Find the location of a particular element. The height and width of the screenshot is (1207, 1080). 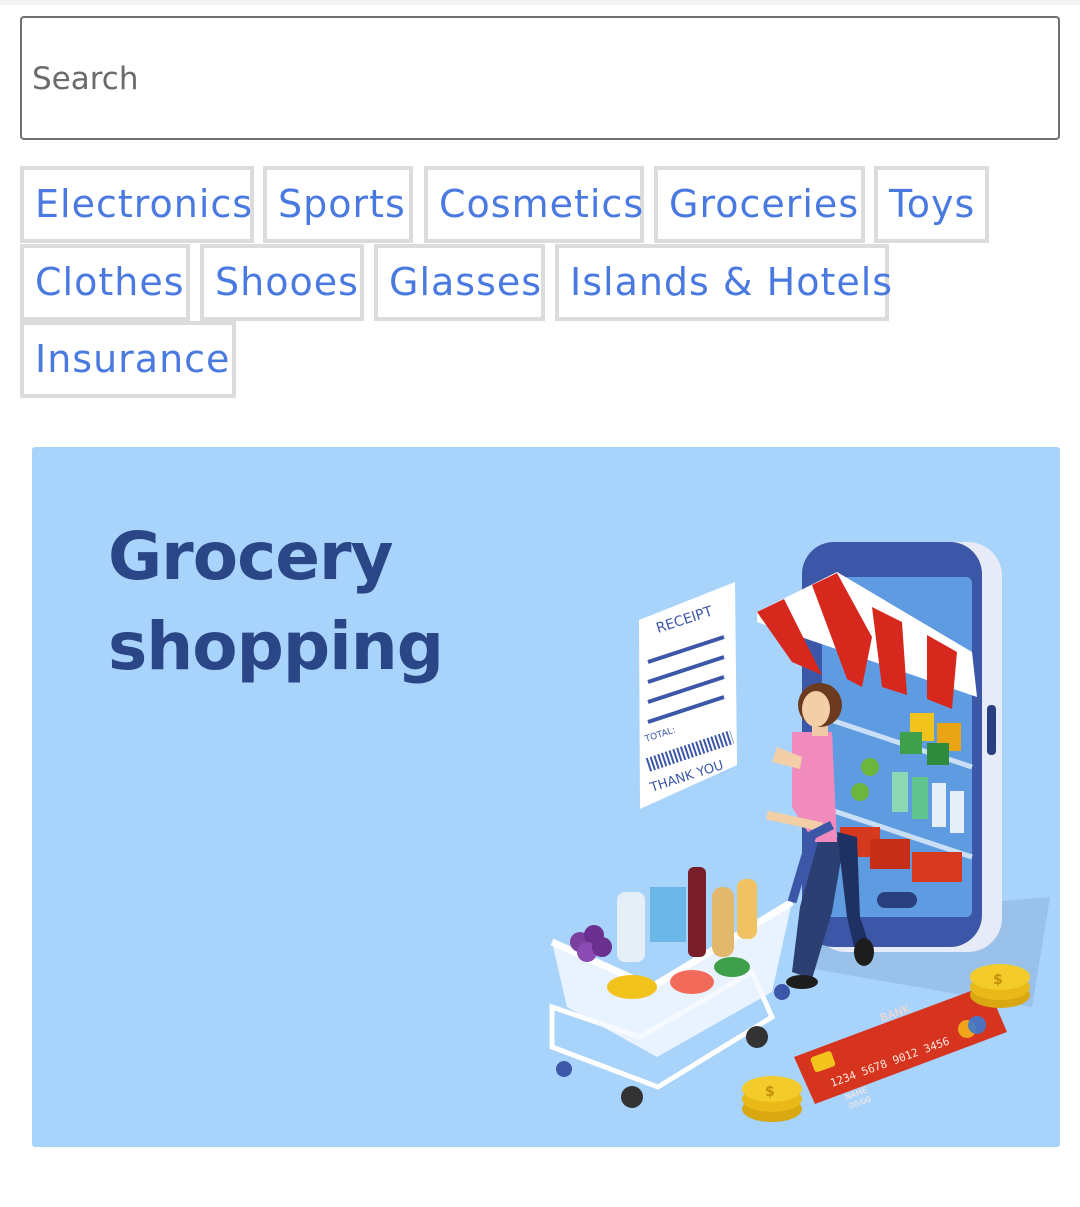

shopping-cart-icon is located at coordinates (692, 964).